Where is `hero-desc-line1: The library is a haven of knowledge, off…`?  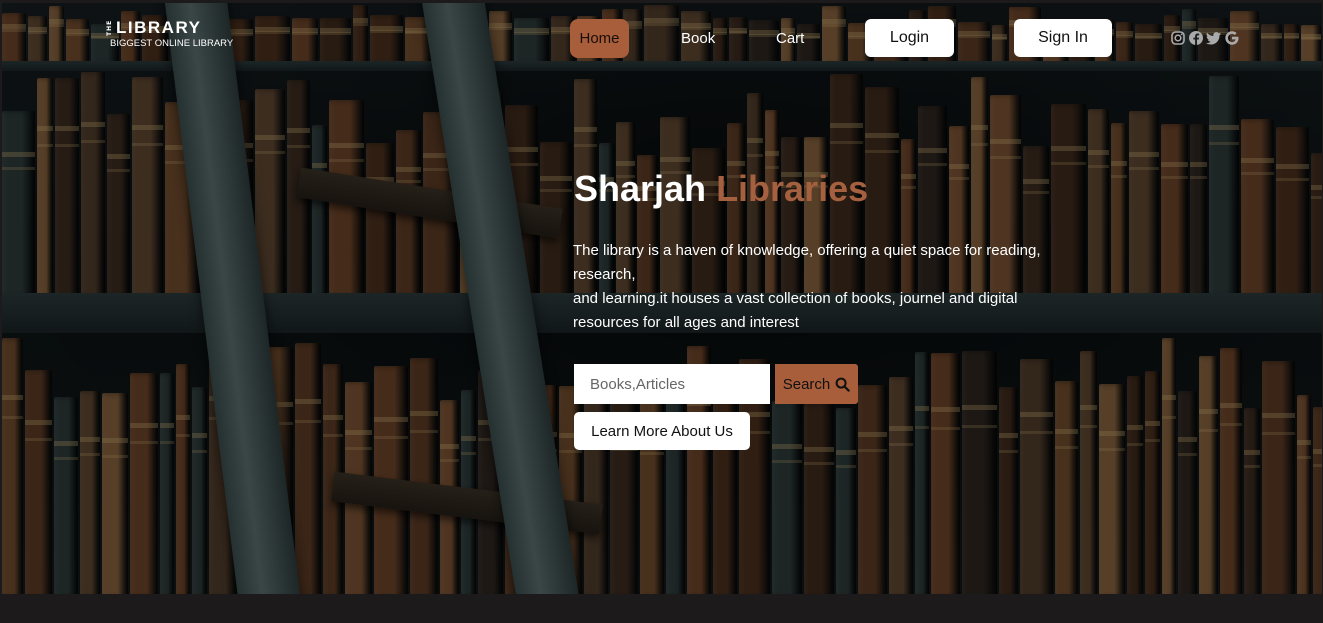 hero-desc-line1: The library is a haven of knowledge, off… is located at coordinates (807, 262).